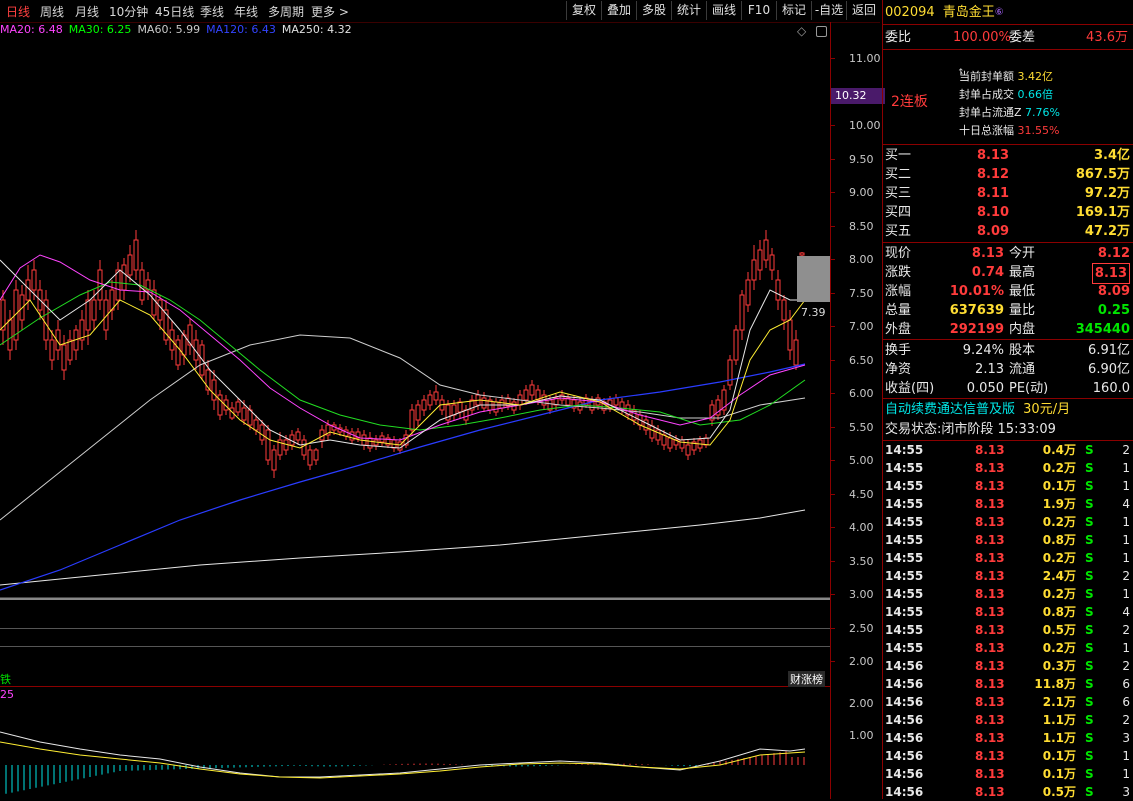 The width and height of the screenshot is (1133, 801). What do you see at coordinates (910, 12) in the screenshot?
I see `stock-code: 002094` at bounding box center [910, 12].